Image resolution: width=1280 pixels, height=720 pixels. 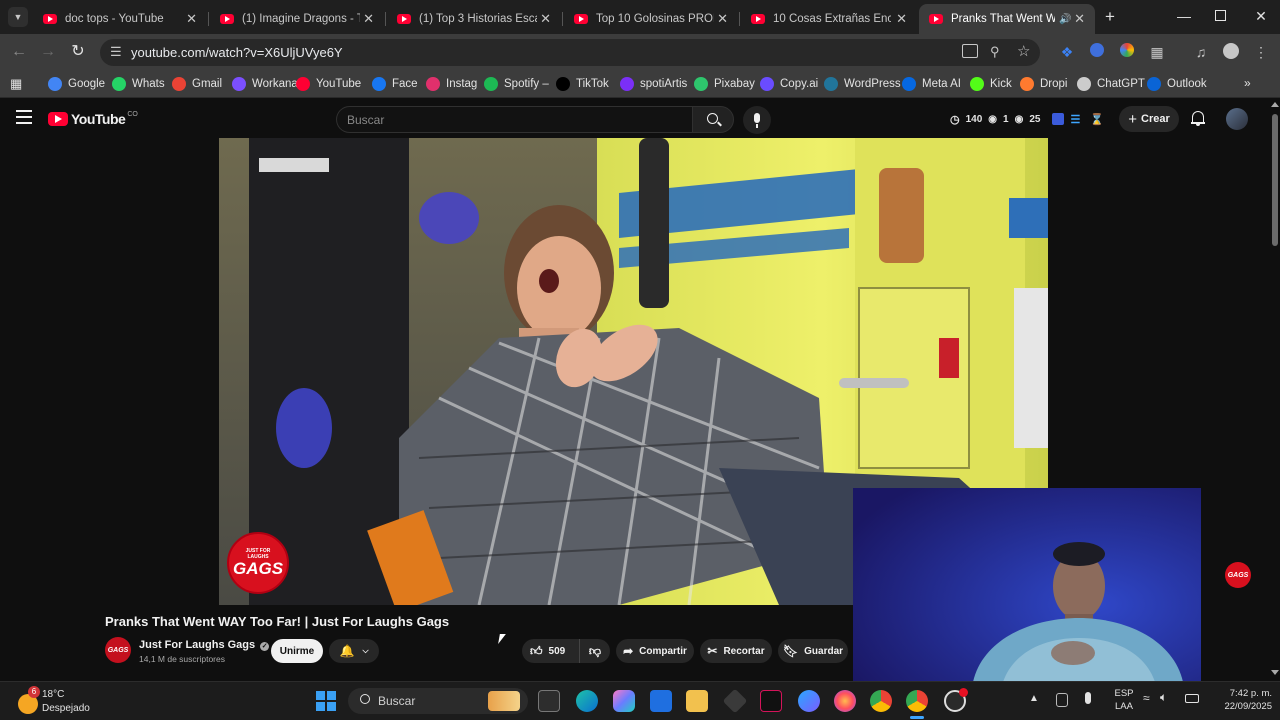 I want to click on url-text: youtube.com/watch?v=X6UljUVye6Y, so click(x=237, y=52).